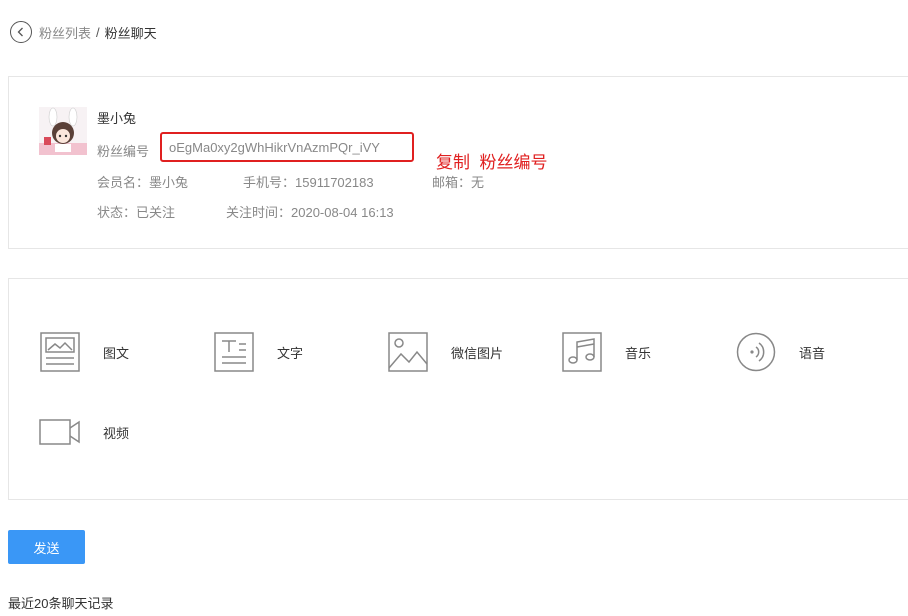 The width and height of the screenshot is (908, 616). What do you see at coordinates (582, 352) in the screenshot?
I see `music-icon` at bounding box center [582, 352].